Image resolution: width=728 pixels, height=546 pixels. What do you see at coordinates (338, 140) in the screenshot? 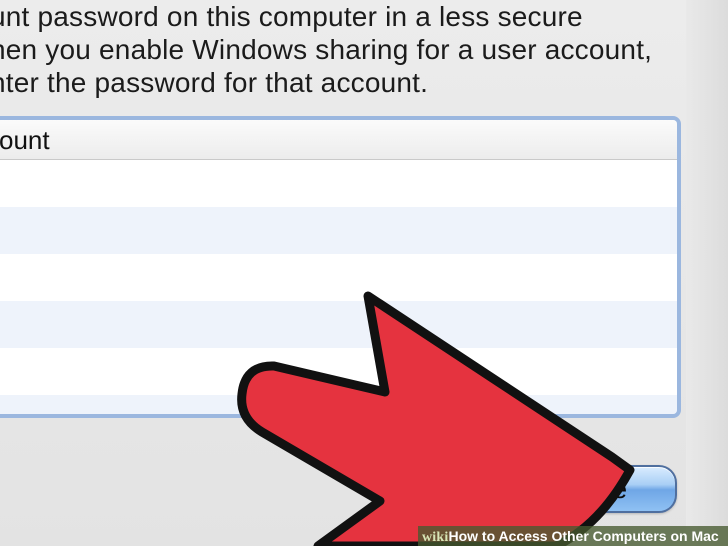
I see `table-header: count` at bounding box center [338, 140].